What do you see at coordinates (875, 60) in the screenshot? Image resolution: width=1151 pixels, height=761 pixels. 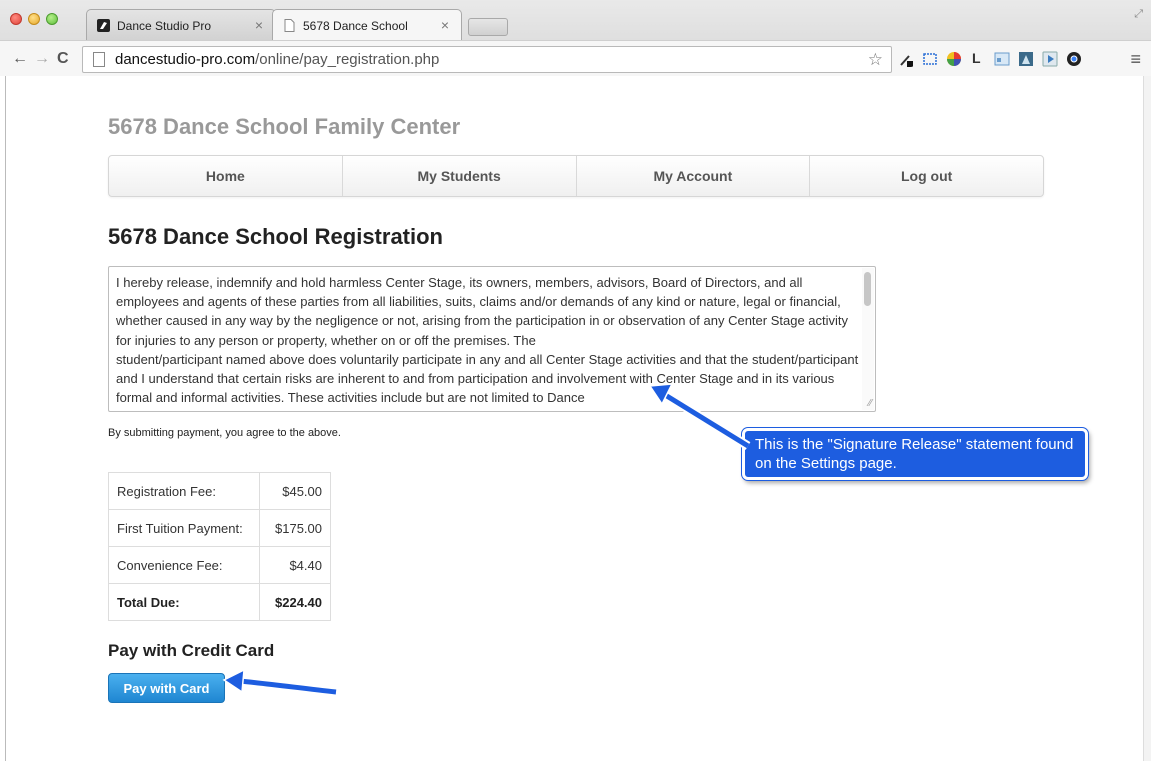 I see `bookmark-star-icon: ☆` at bounding box center [875, 60].